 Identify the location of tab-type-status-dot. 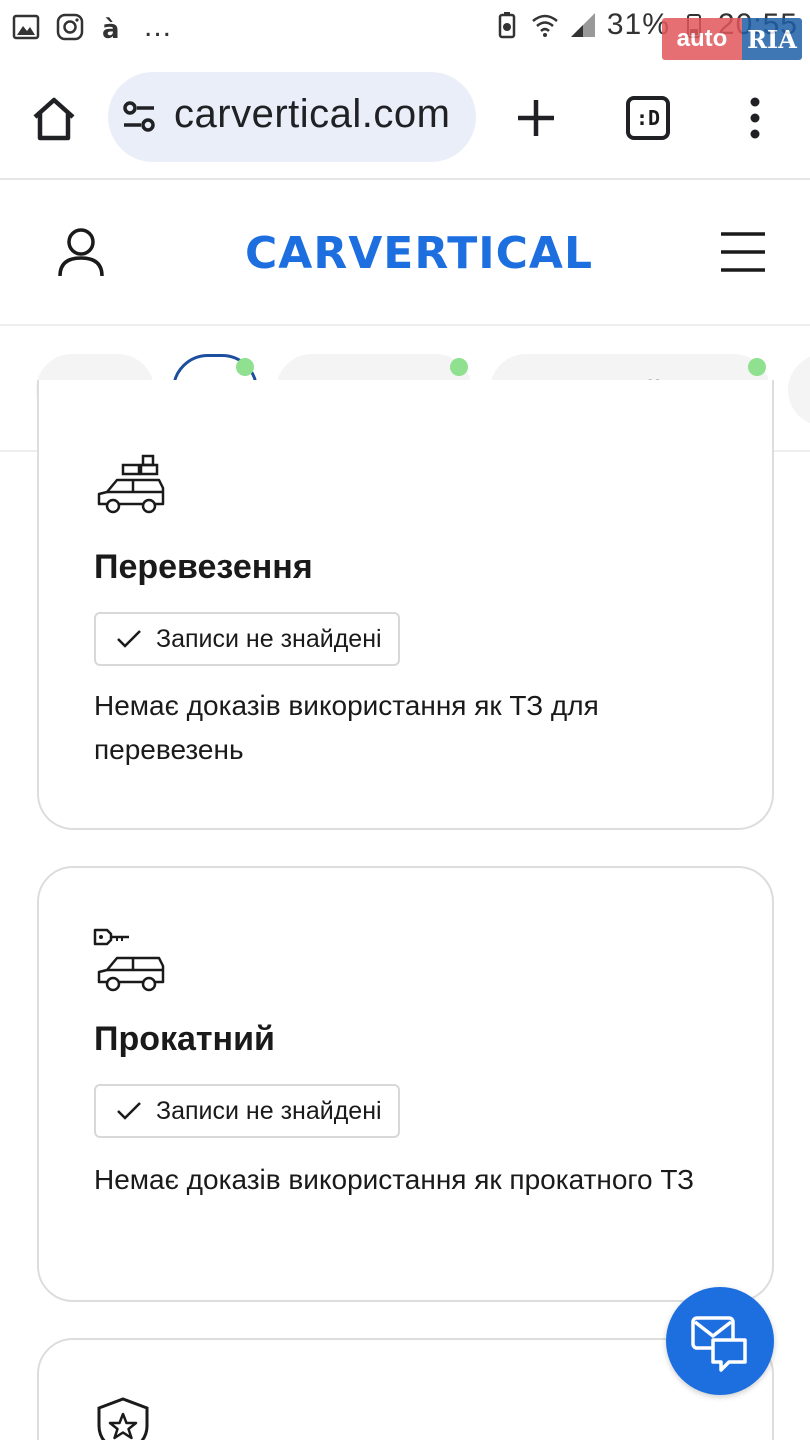
(245, 367).